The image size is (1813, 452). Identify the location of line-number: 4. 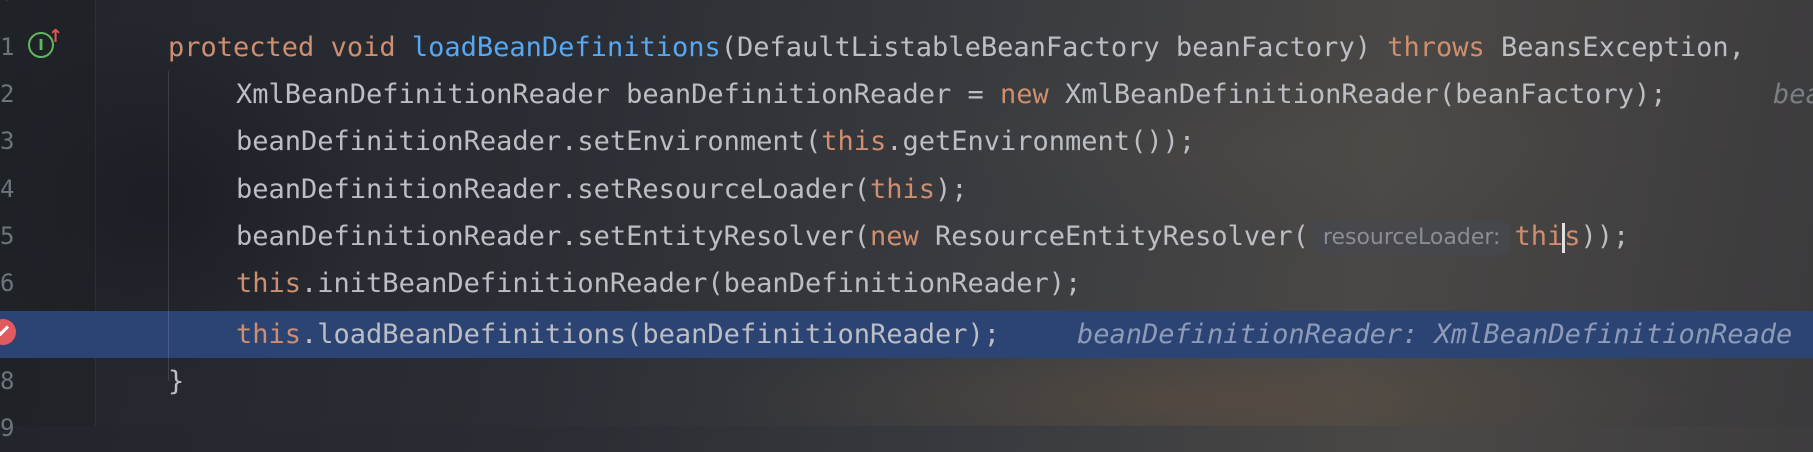
(7, 189).